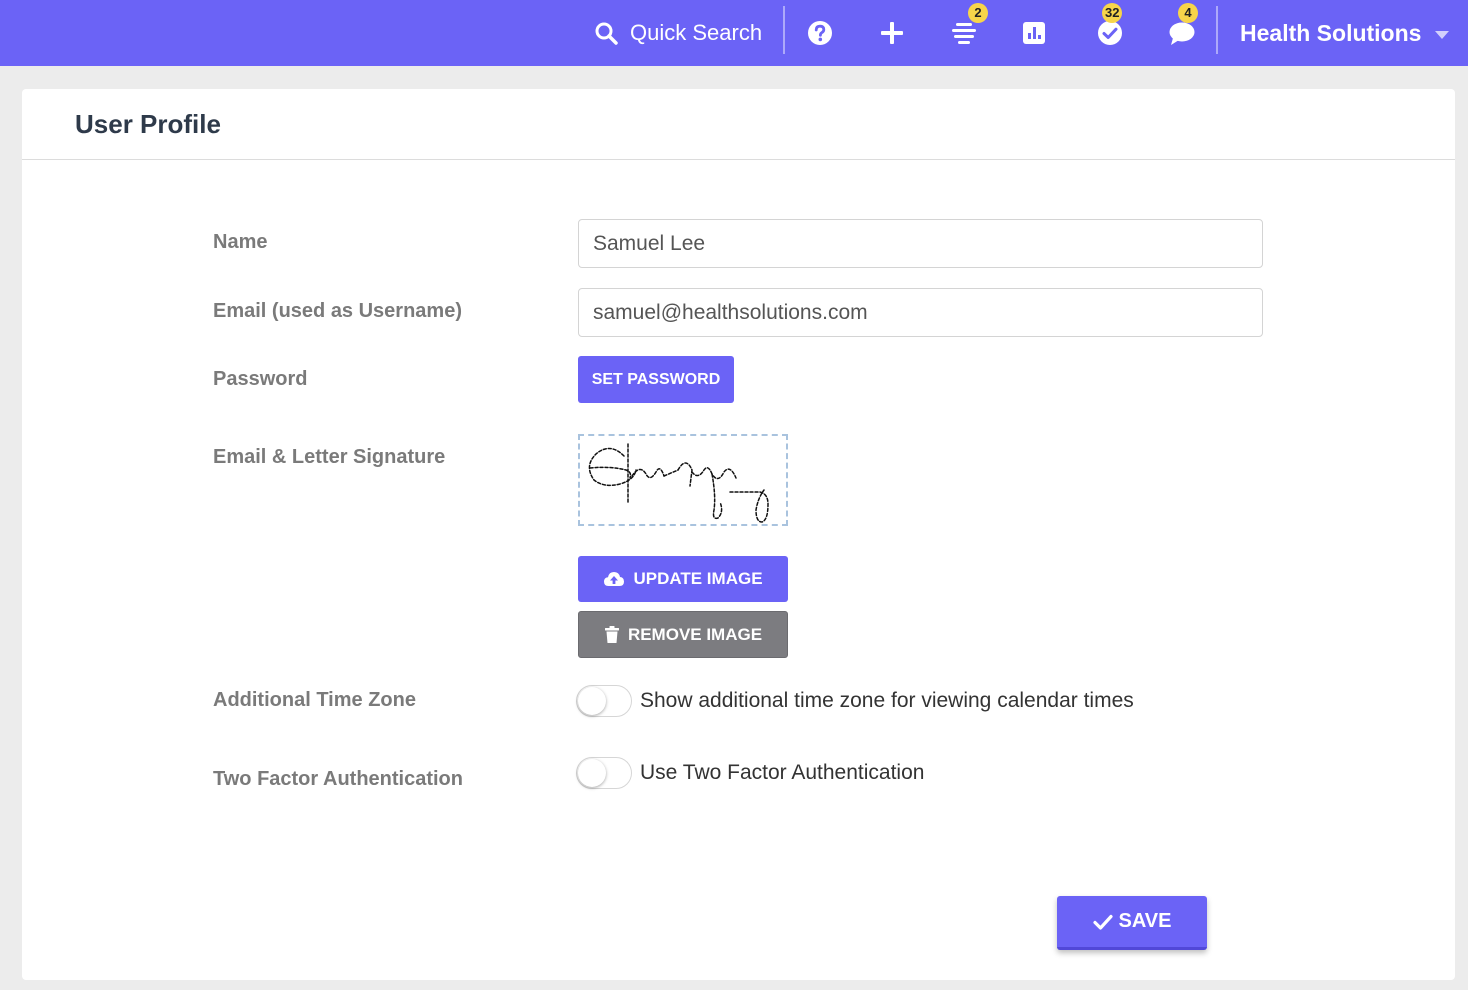 Image resolution: width=1468 pixels, height=990 pixels. I want to click on trash-icon, so click(611, 634).